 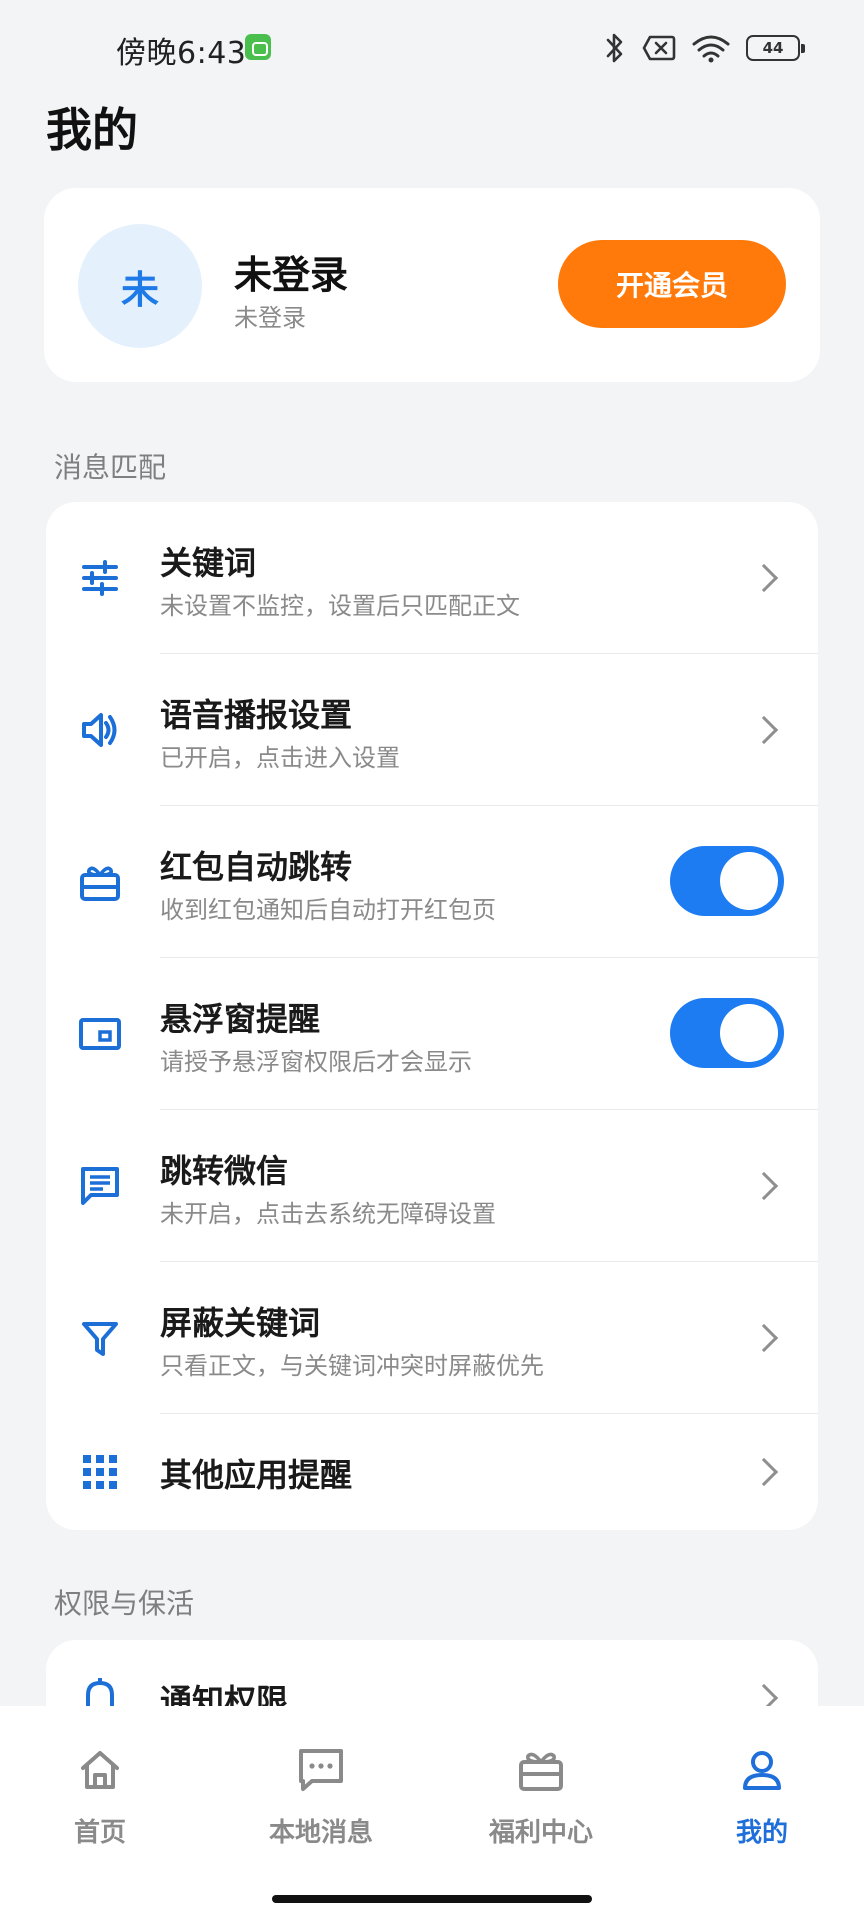 What do you see at coordinates (140, 286) in the screenshot?
I see `avatar: 未` at bounding box center [140, 286].